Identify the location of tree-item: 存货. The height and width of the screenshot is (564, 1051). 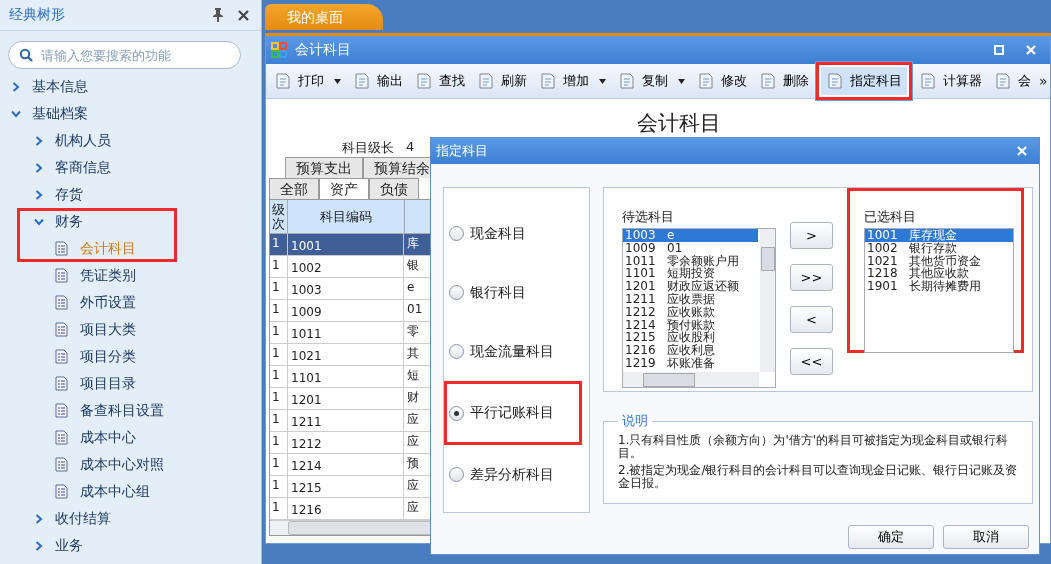
(130, 194).